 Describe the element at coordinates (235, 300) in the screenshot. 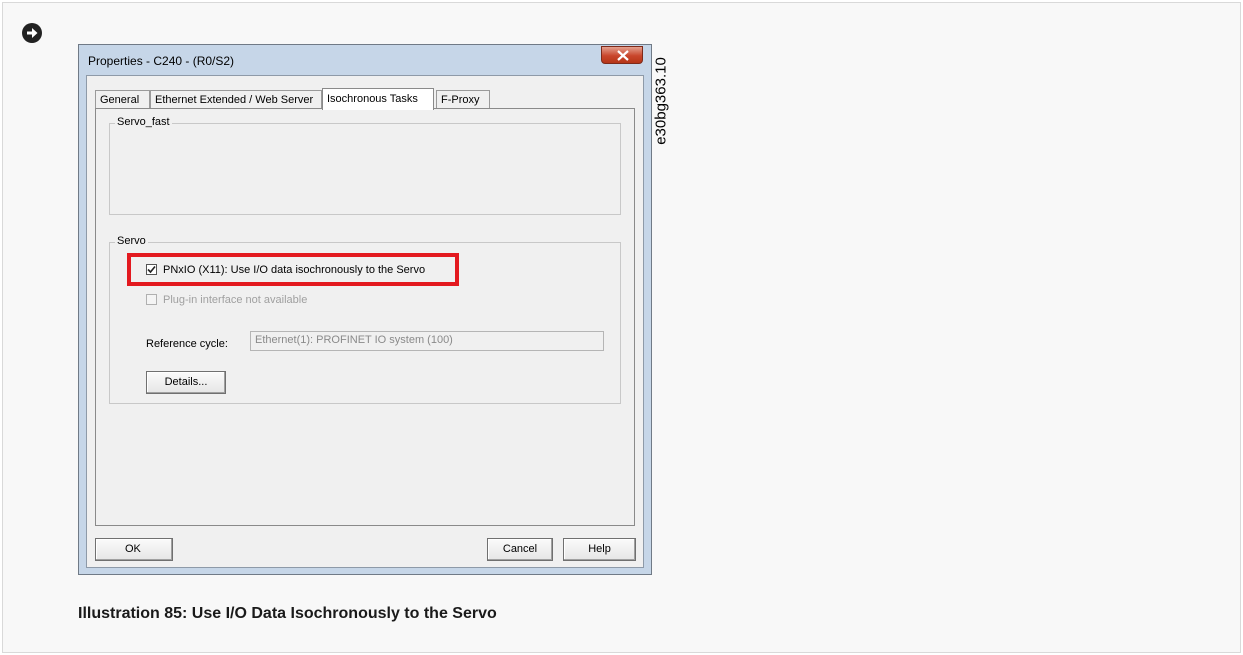

I see `plugin-checkbox-label: Plug-in interface not available` at that location.